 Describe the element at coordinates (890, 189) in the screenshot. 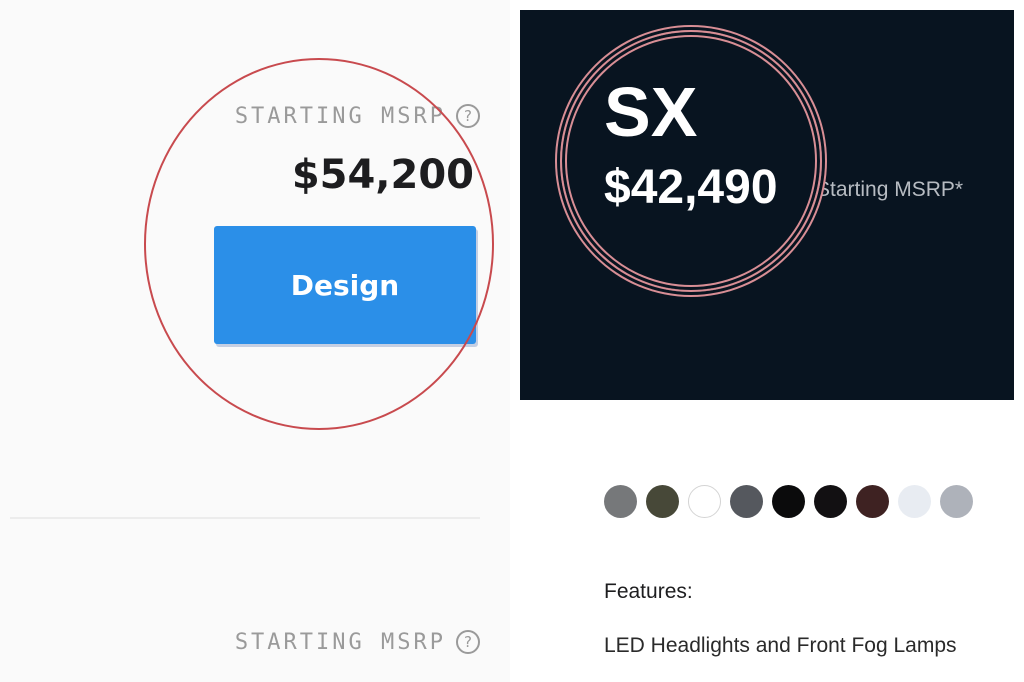

I see `starting-msrp-note: Starting MSRP*` at that location.